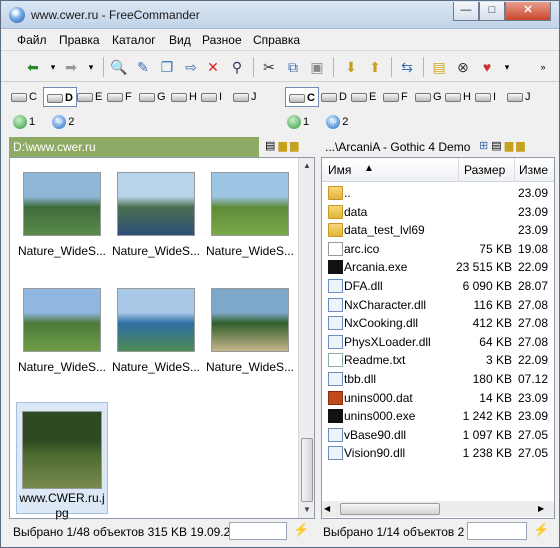 This screenshot has width=560, height=548. Describe the element at coordinates (33, 67) in the screenshot. I see `back-icon: ⬅` at that location.